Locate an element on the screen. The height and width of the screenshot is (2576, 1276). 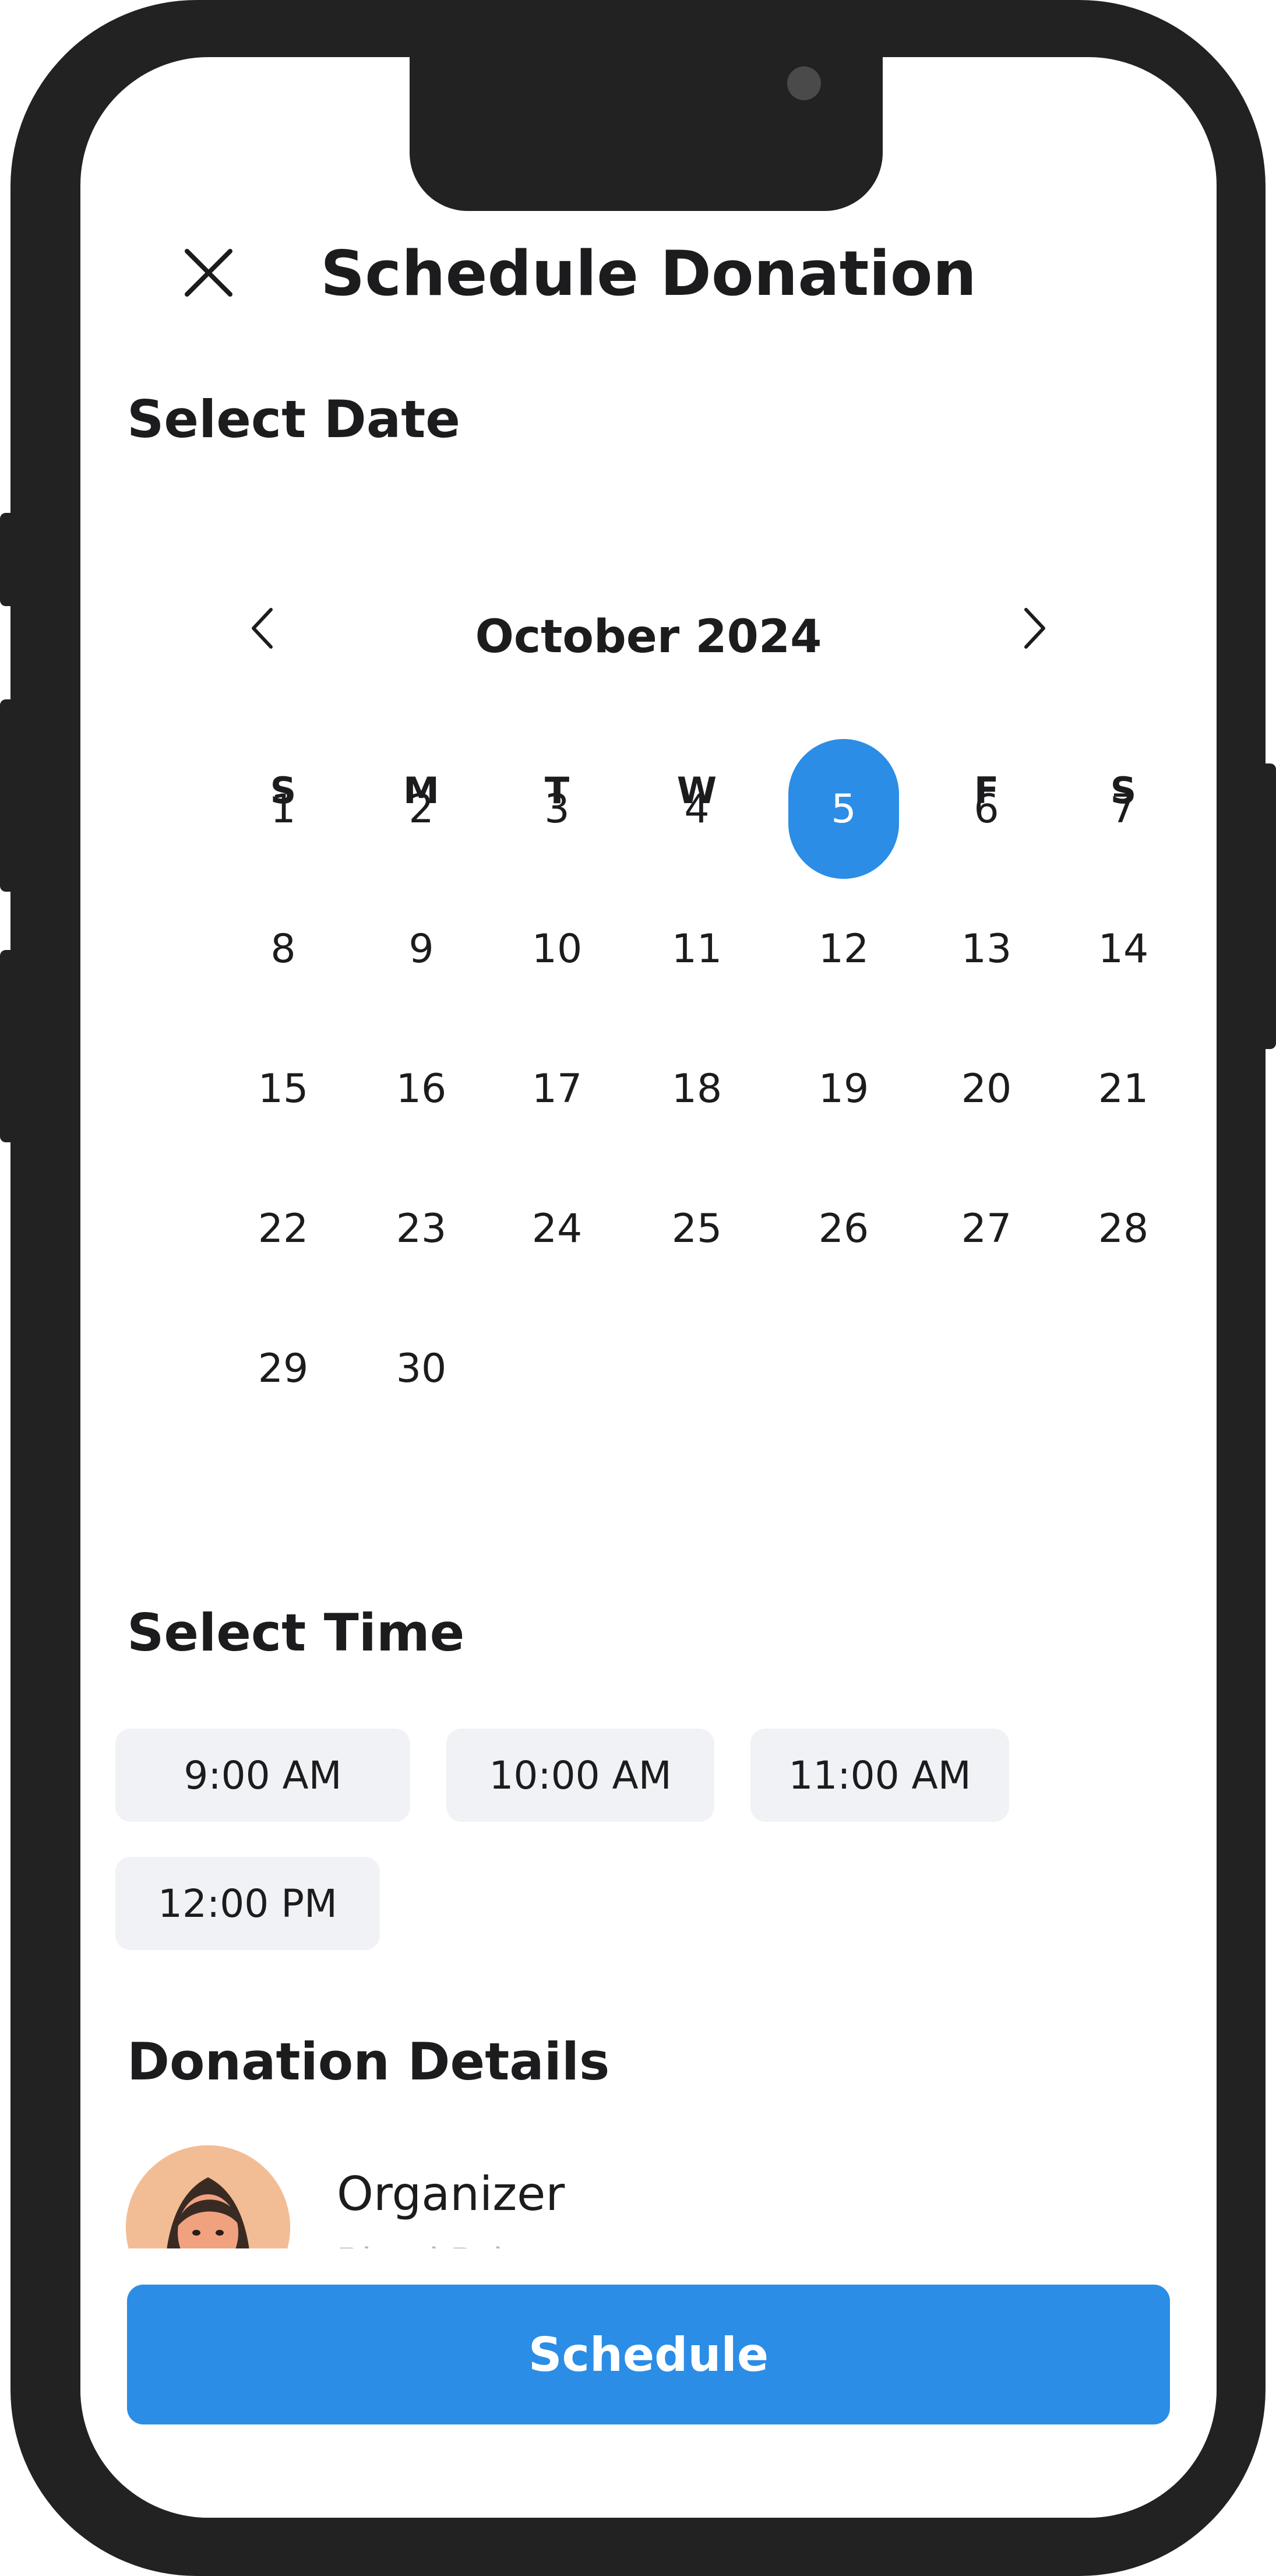
calendar-day: 25 is located at coordinates (696, 1229).